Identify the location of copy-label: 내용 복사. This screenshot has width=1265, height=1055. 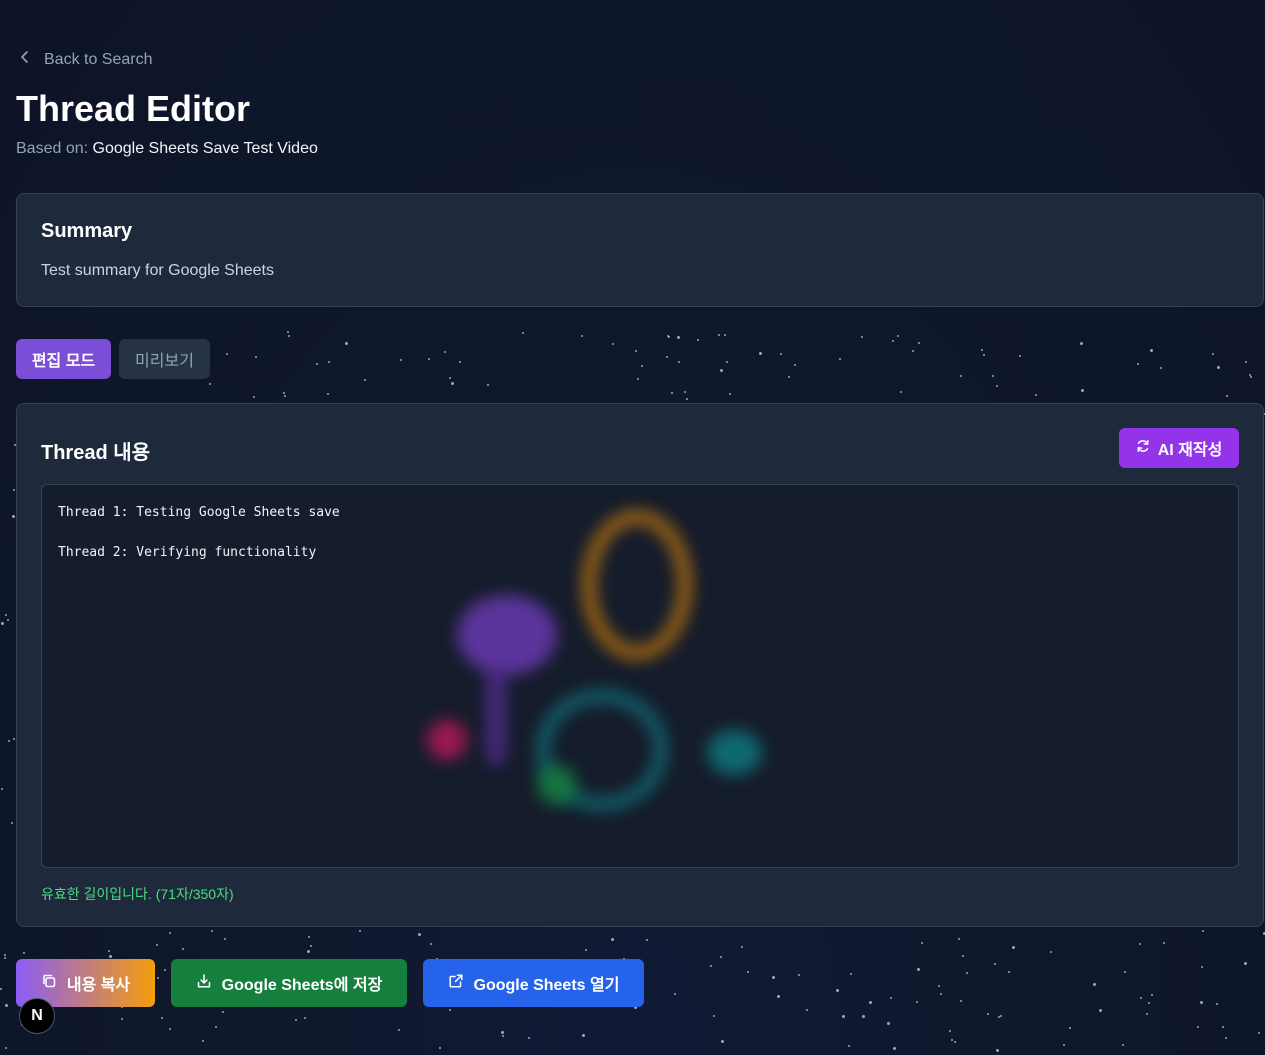
(98, 985).